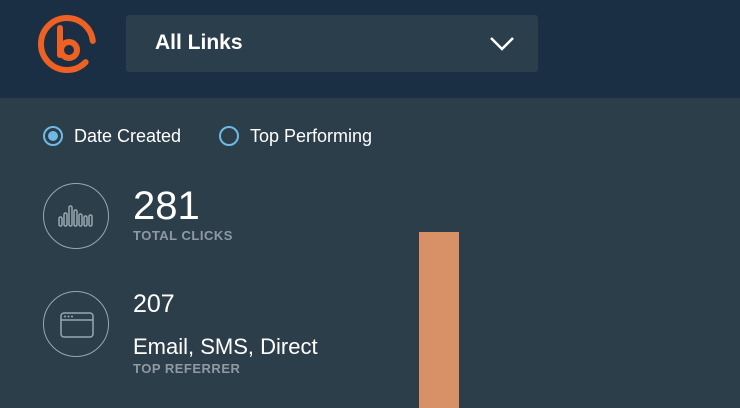 The image size is (740, 408). What do you see at coordinates (225, 346) in the screenshot?
I see `top-referrer-name: Email, SMS, Direct` at bounding box center [225, 346].